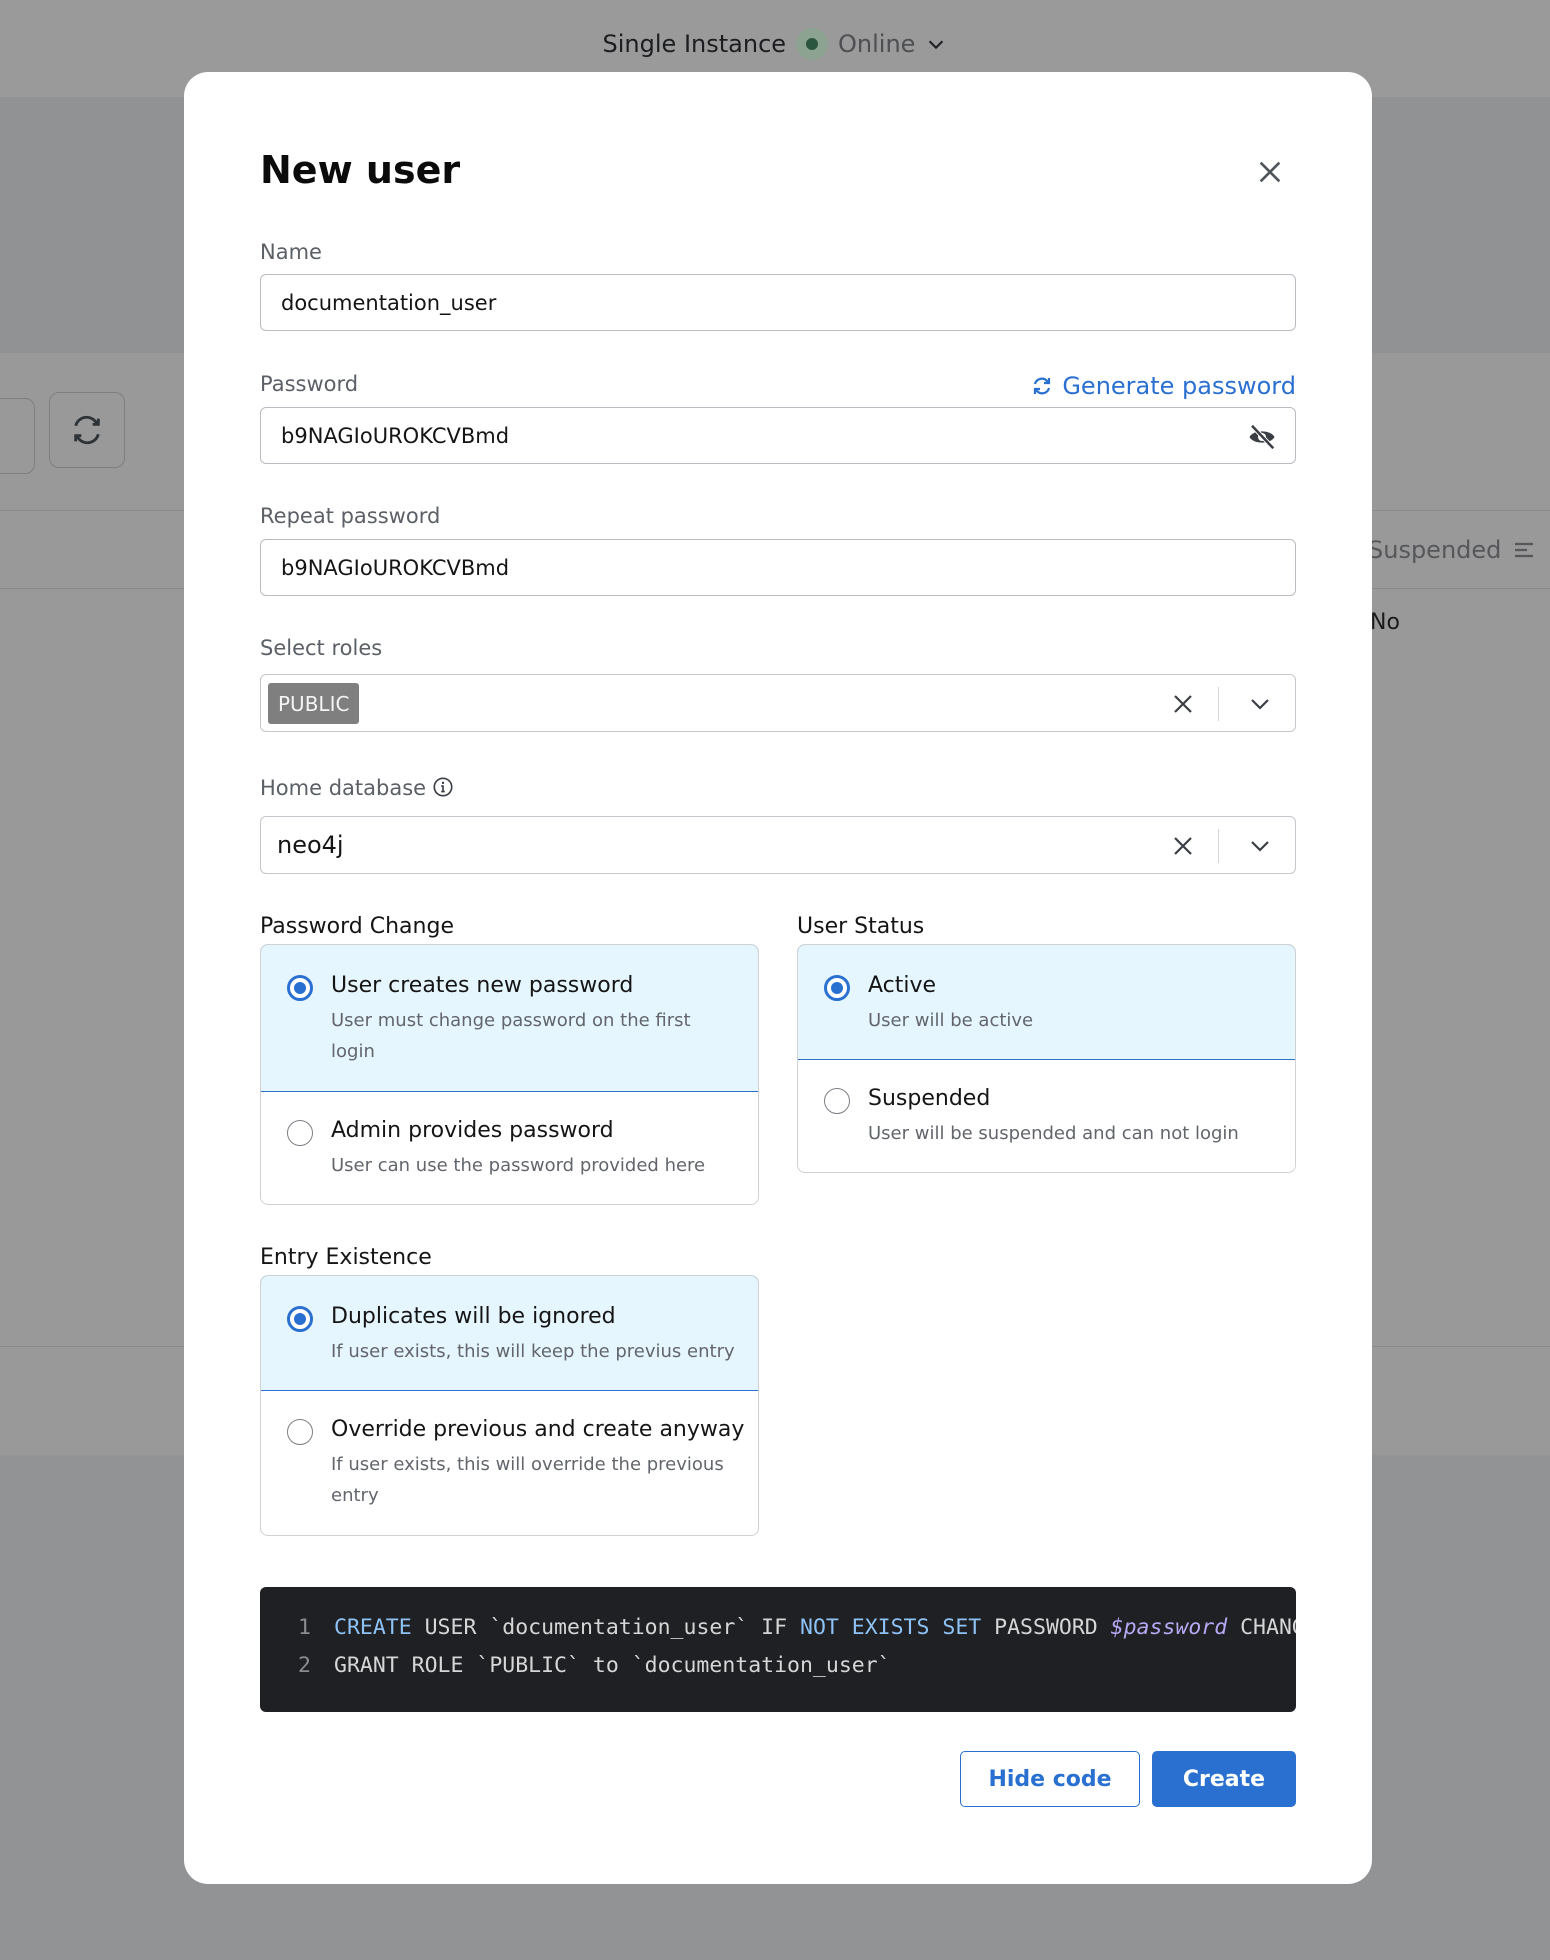  I want to click on option-title: User creates new password, so click(482, 985).